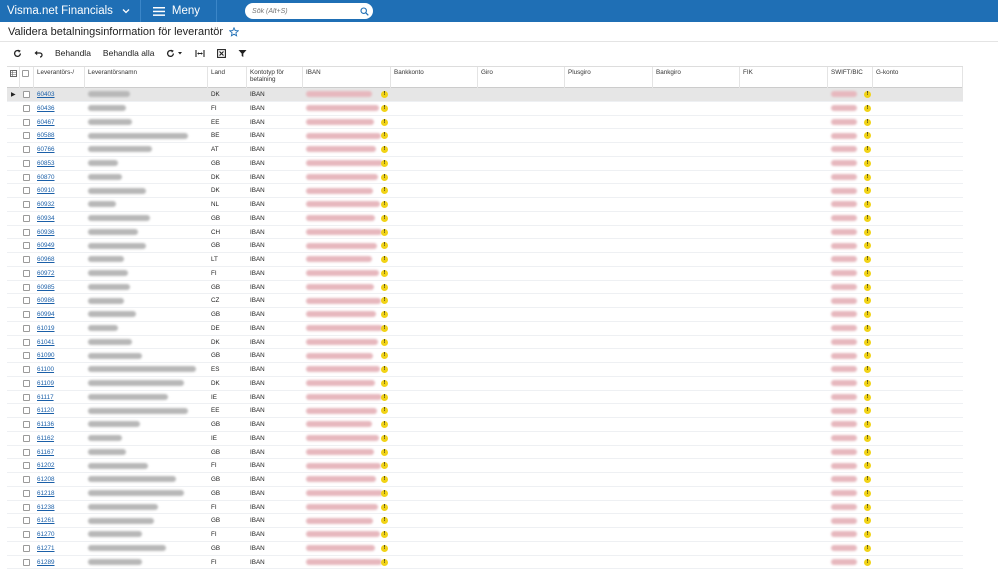 Image resolution: width=998 pixels, height=574 pixels. Describe the element at coordinates (38, 53) in the screenshot. I see `undo-button` at that location.